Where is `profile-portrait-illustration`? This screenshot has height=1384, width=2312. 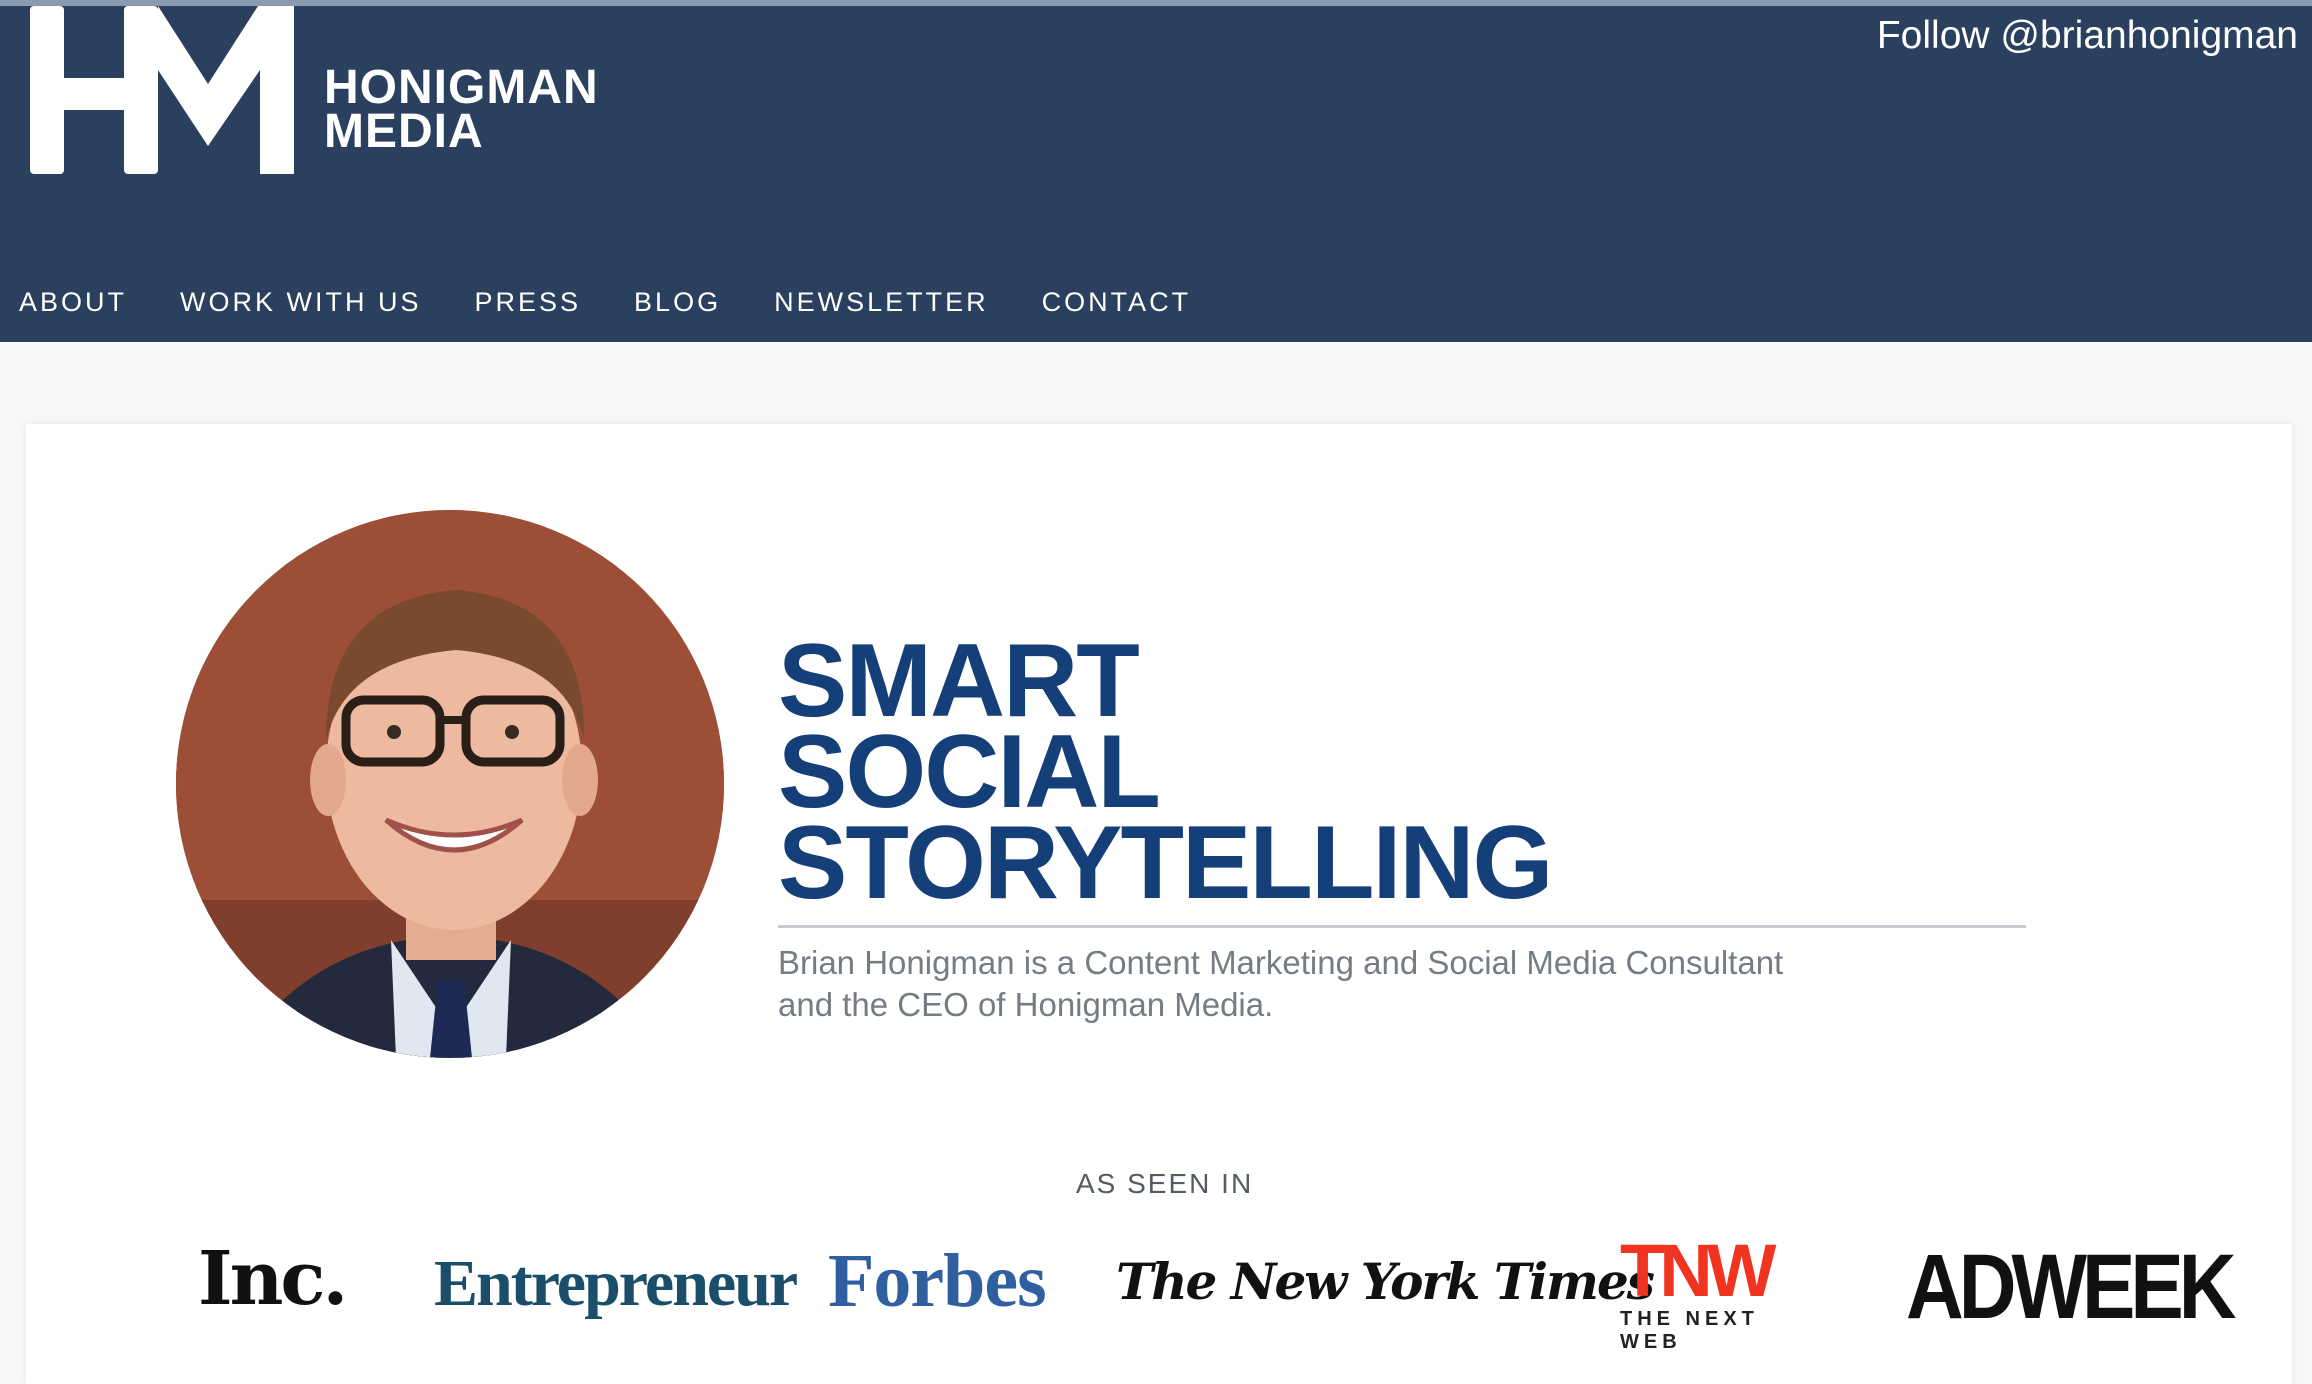
profile-portrait-illustration is located at coordinates (450, 784).